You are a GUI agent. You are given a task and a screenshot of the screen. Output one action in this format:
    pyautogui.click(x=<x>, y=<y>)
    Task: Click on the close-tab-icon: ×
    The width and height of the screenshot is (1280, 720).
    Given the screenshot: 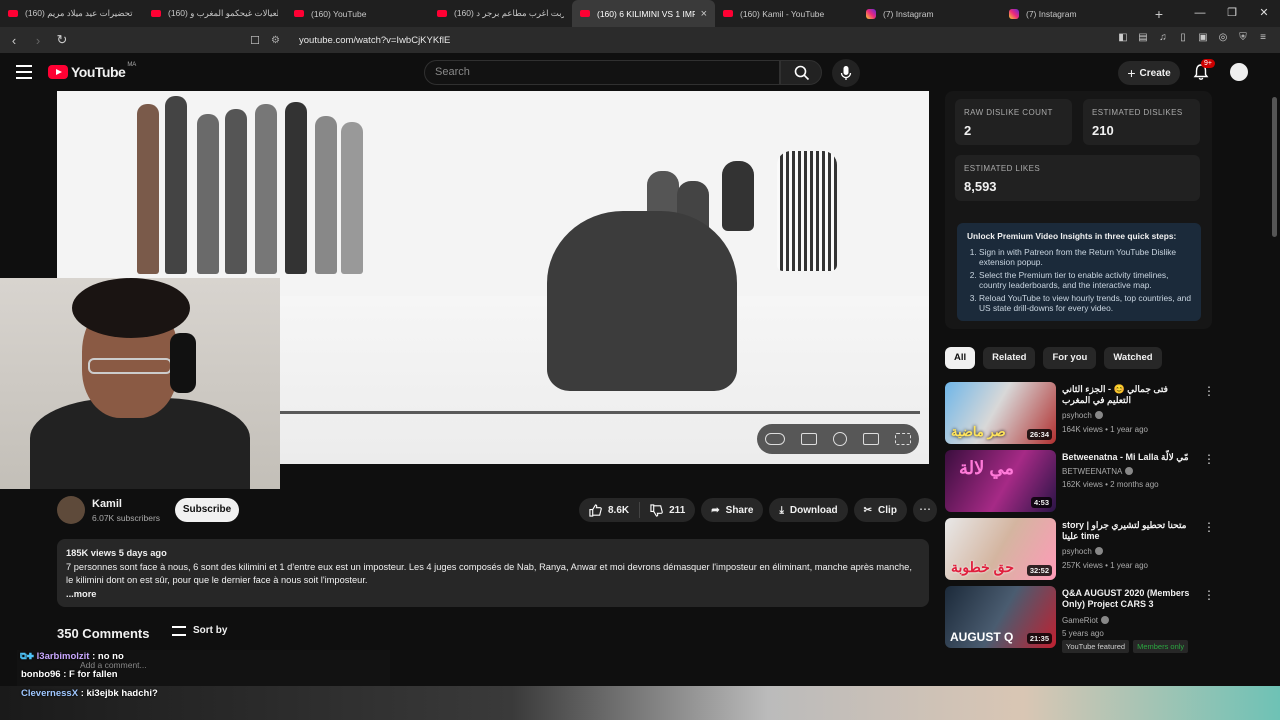 What is the action you would take?
    pyautogui.click(x=704, y=14)
    